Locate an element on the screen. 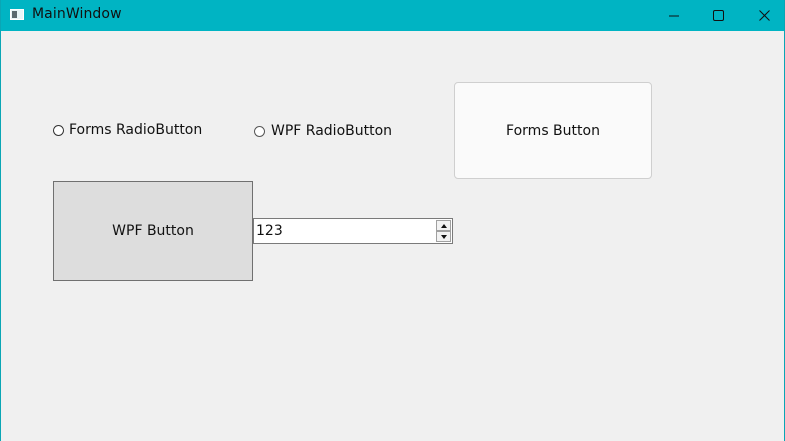 The width and height of the screenshot is (785, 441). maximize-icon is located at coordinates (718, 15).